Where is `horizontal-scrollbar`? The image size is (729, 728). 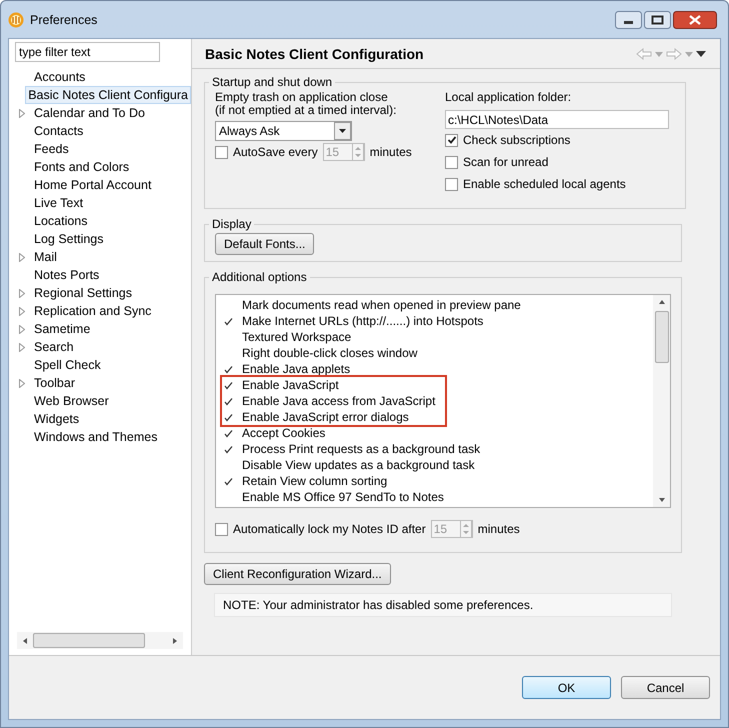 horizontal-scrollbar is located at coordinates (100, 640).